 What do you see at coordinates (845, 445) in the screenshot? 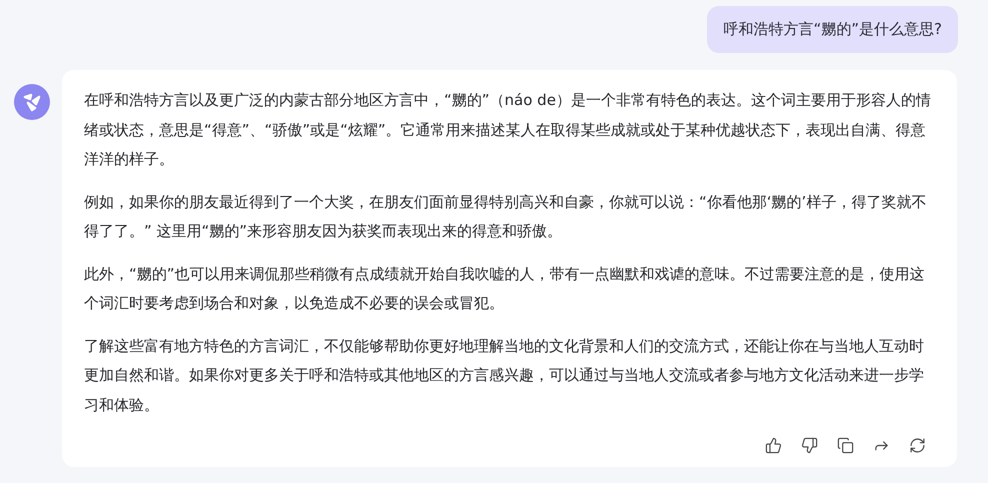
I see `copy-icon` at bounding box center [845, 445].